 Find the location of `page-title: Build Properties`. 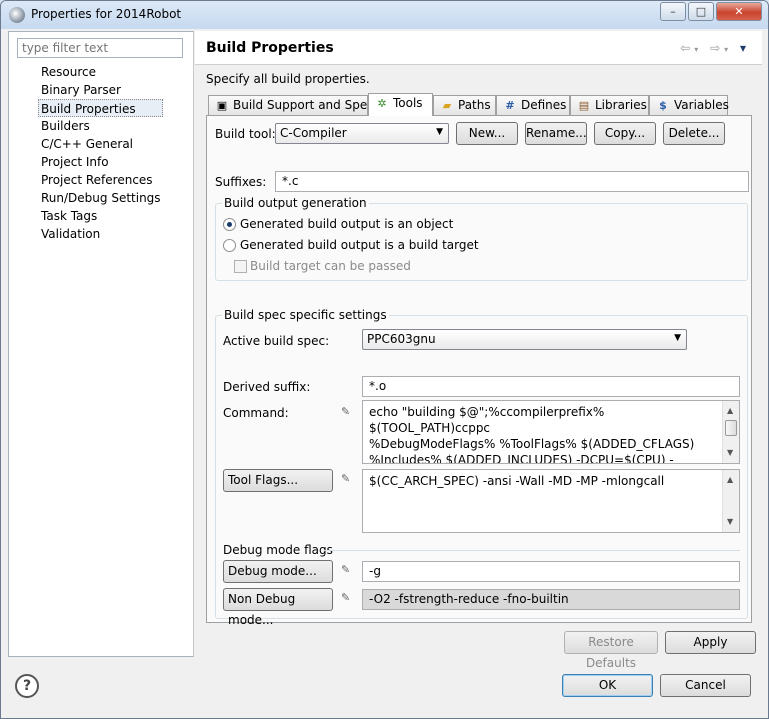

page-title: Build Properties is located at coordinates (270, 48).